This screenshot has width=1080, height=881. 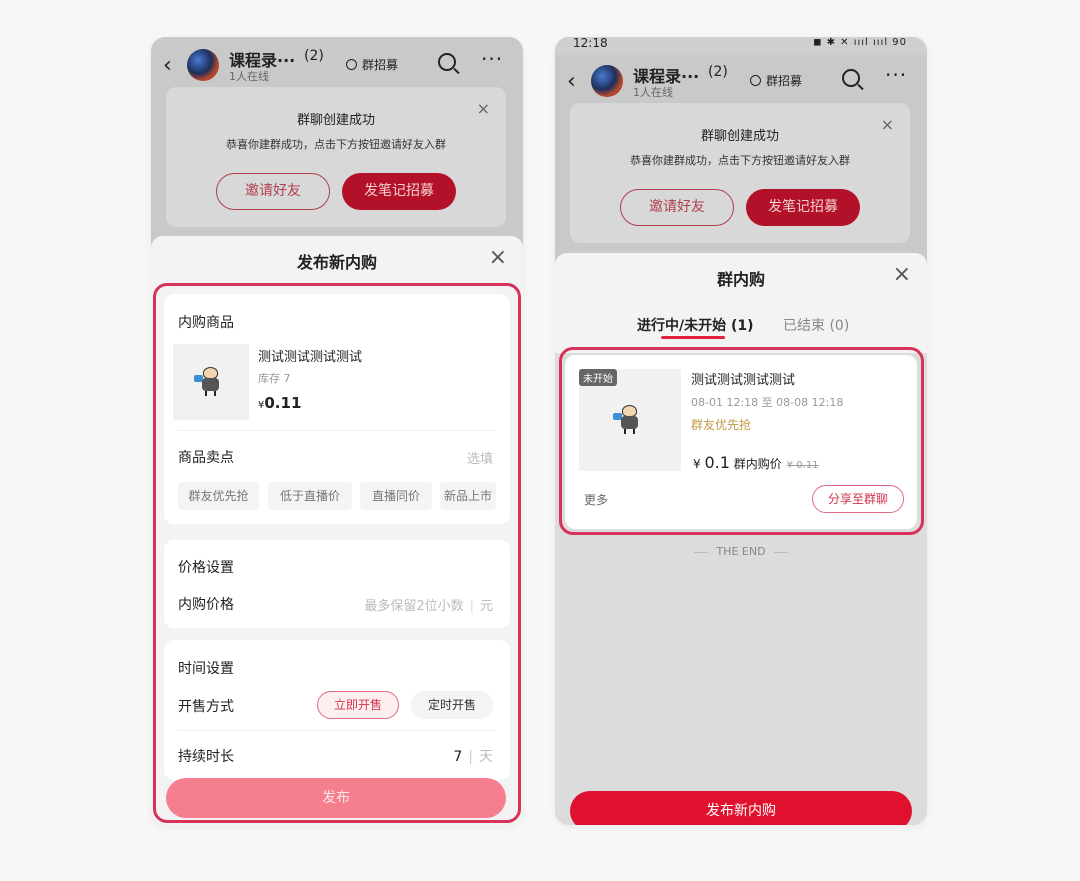 I want to click on end-marker: THE END, so click(x=741, y=551).